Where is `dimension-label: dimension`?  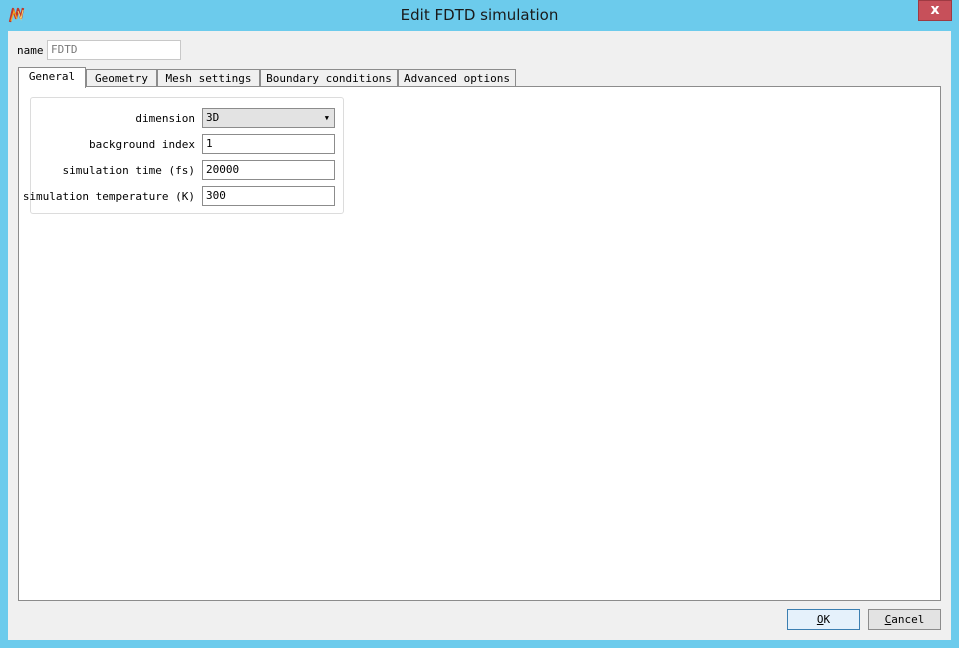
dimension-label: dimension is located at coordinates (165, 118).